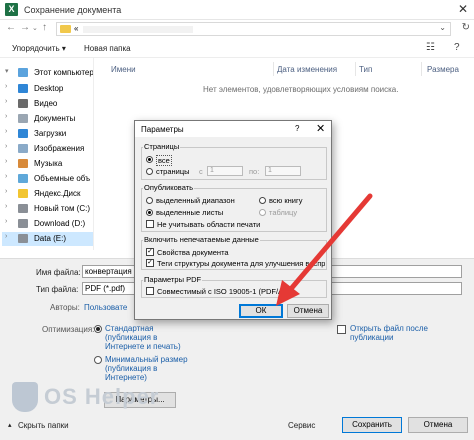  What do you see at coordinates (107, 48) in the screenshot?
I see `new-folder-button: Новая папка` at bounding box center [107, 48].